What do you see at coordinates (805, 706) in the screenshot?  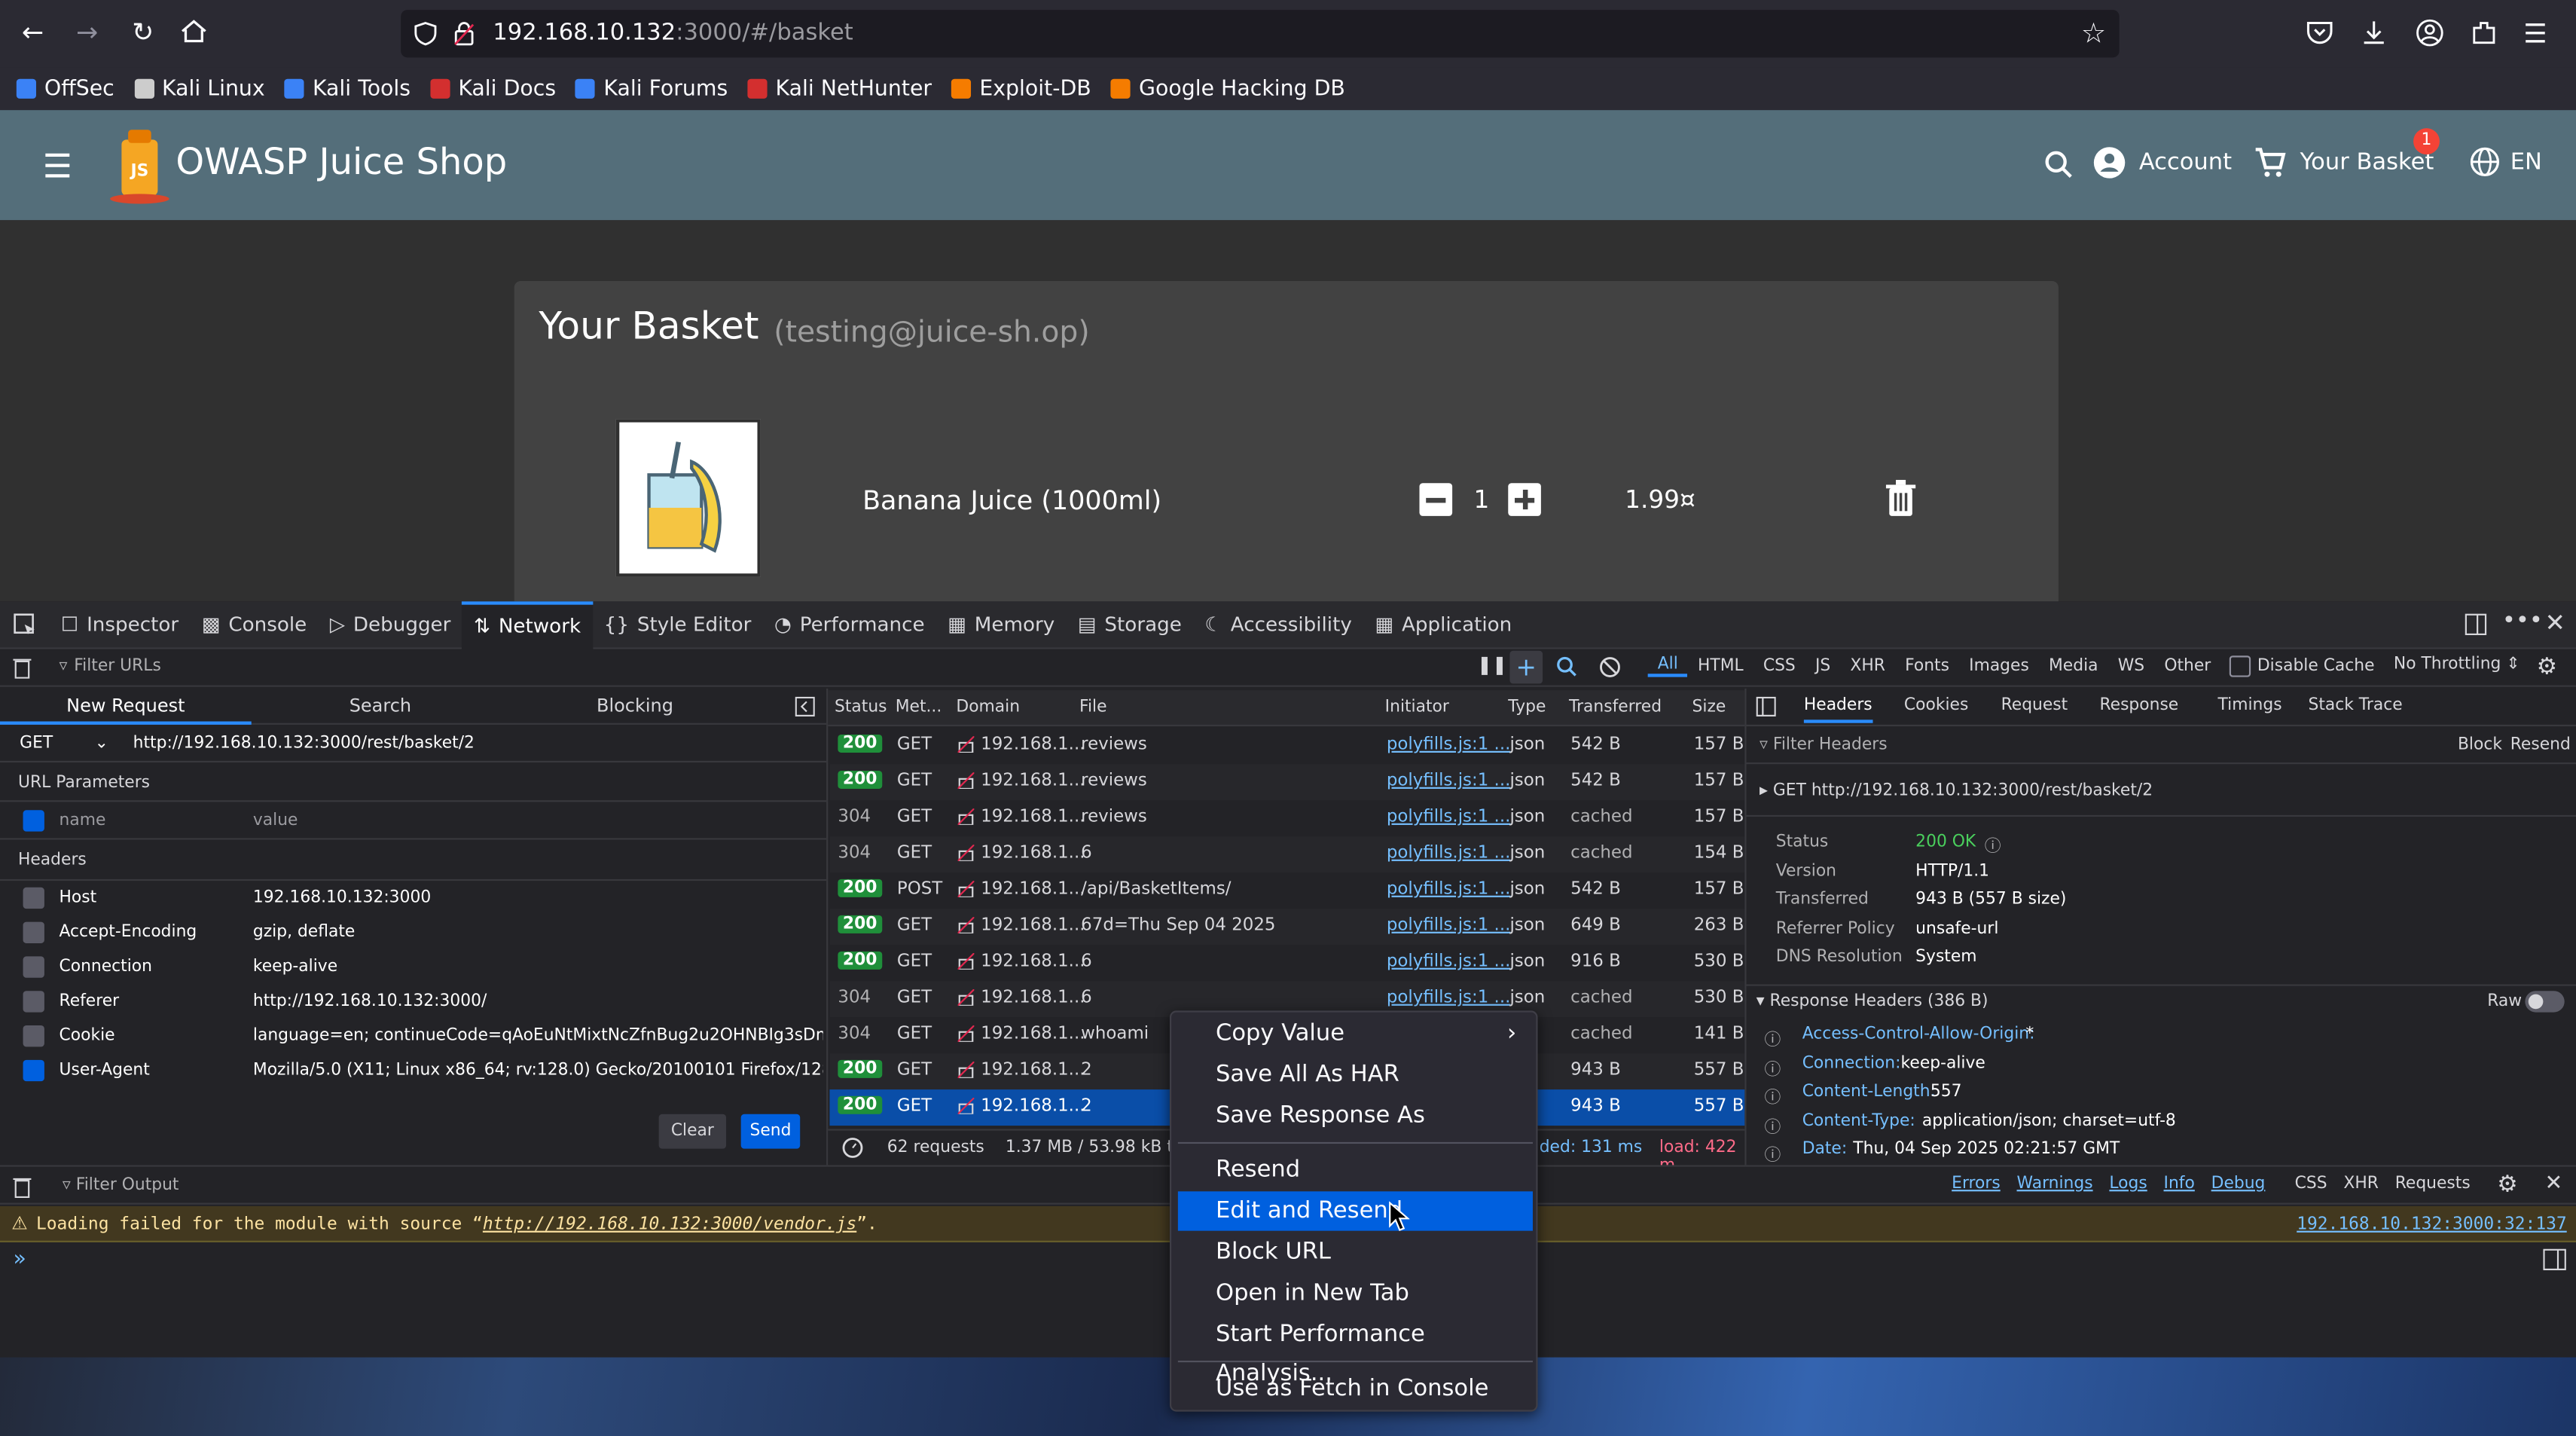 I see `collapse-panel-icon` at bounding box center [805, 706].